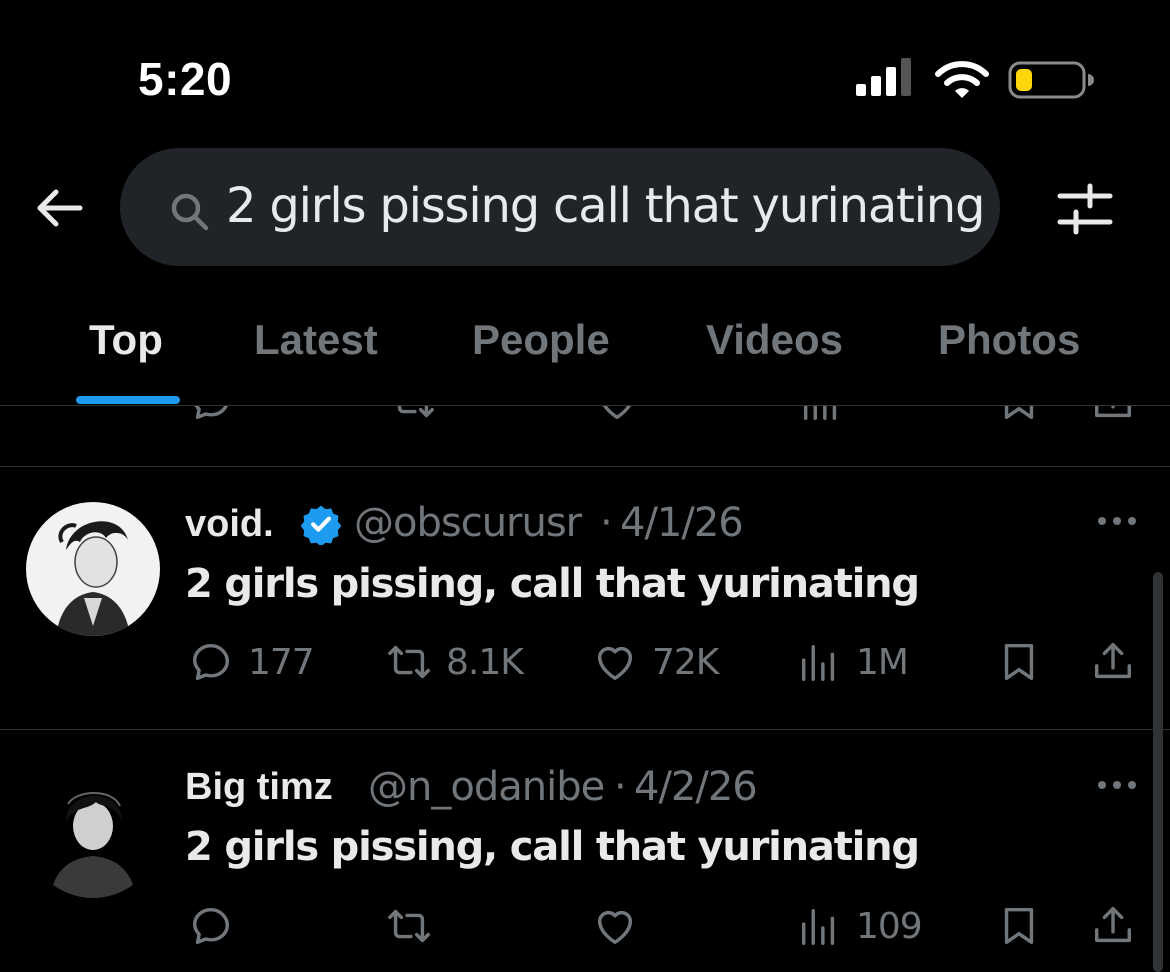  What do you see at coordinates (685, 662) in the screenshot?
I see `like-count: 72K` at bounding box center [685, 662].